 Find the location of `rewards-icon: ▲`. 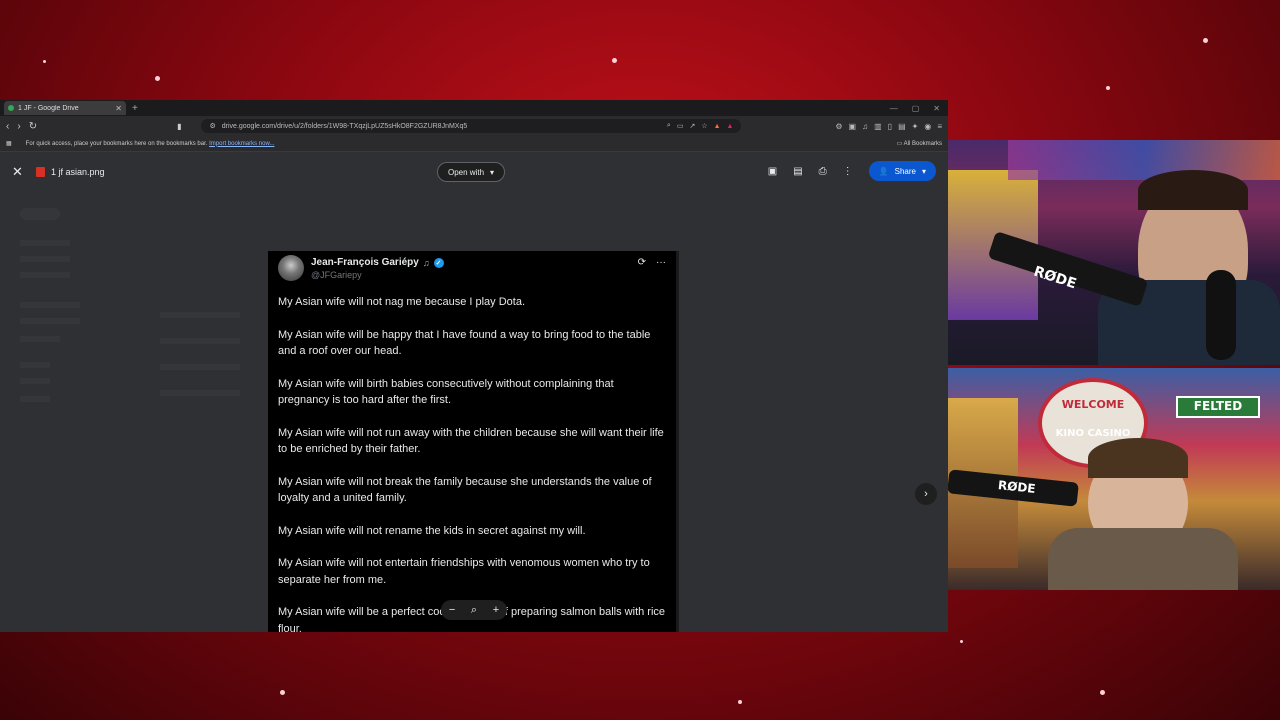

rewards-icon: ▲ is located at coordinates (730, 126).